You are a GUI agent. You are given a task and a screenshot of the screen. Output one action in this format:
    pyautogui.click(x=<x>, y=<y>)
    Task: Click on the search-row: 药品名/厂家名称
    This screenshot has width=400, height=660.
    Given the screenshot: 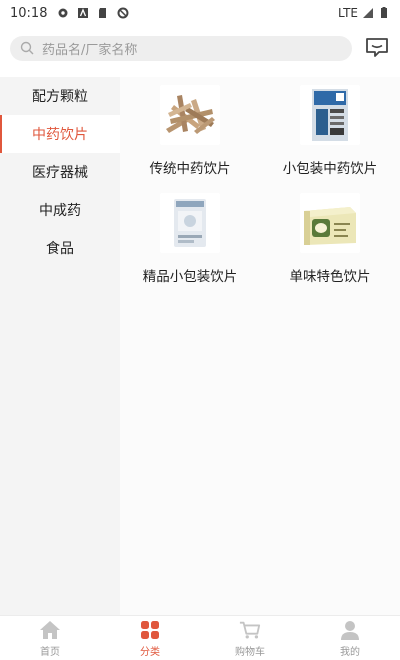 What is the action you would take?
    pyautogui.click(x=200, y=48)
    